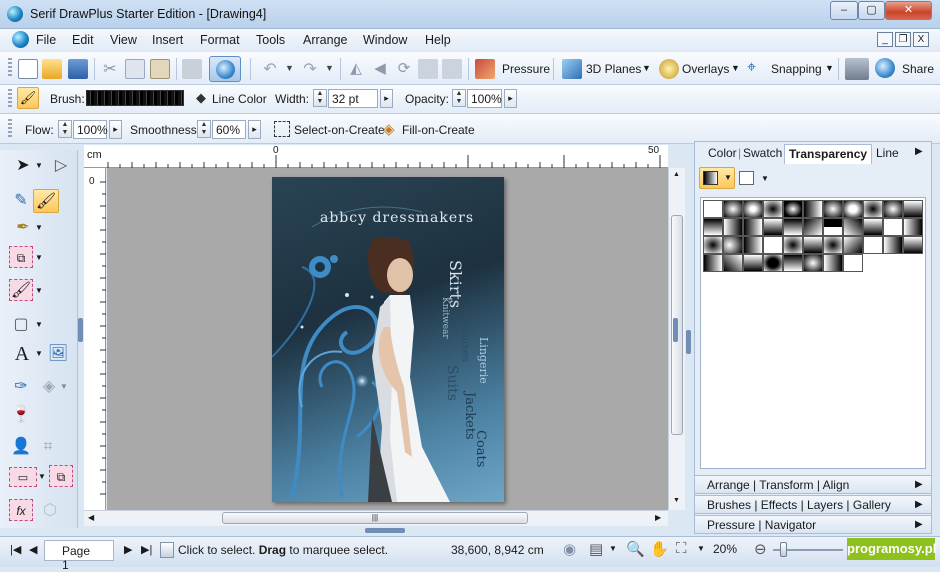  What do you see at coordinates (484, 98) in the screenshot?
I see `opacity-field: 100%` at bounding box center [484, 98].